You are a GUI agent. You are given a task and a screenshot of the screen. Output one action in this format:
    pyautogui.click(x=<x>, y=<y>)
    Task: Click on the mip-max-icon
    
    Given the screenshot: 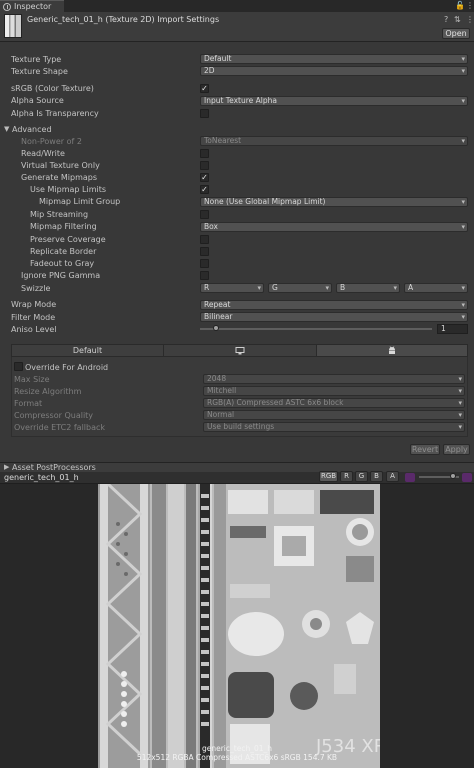 What is the action you would take?
    pyautogui.click(x=467, y=477)
    